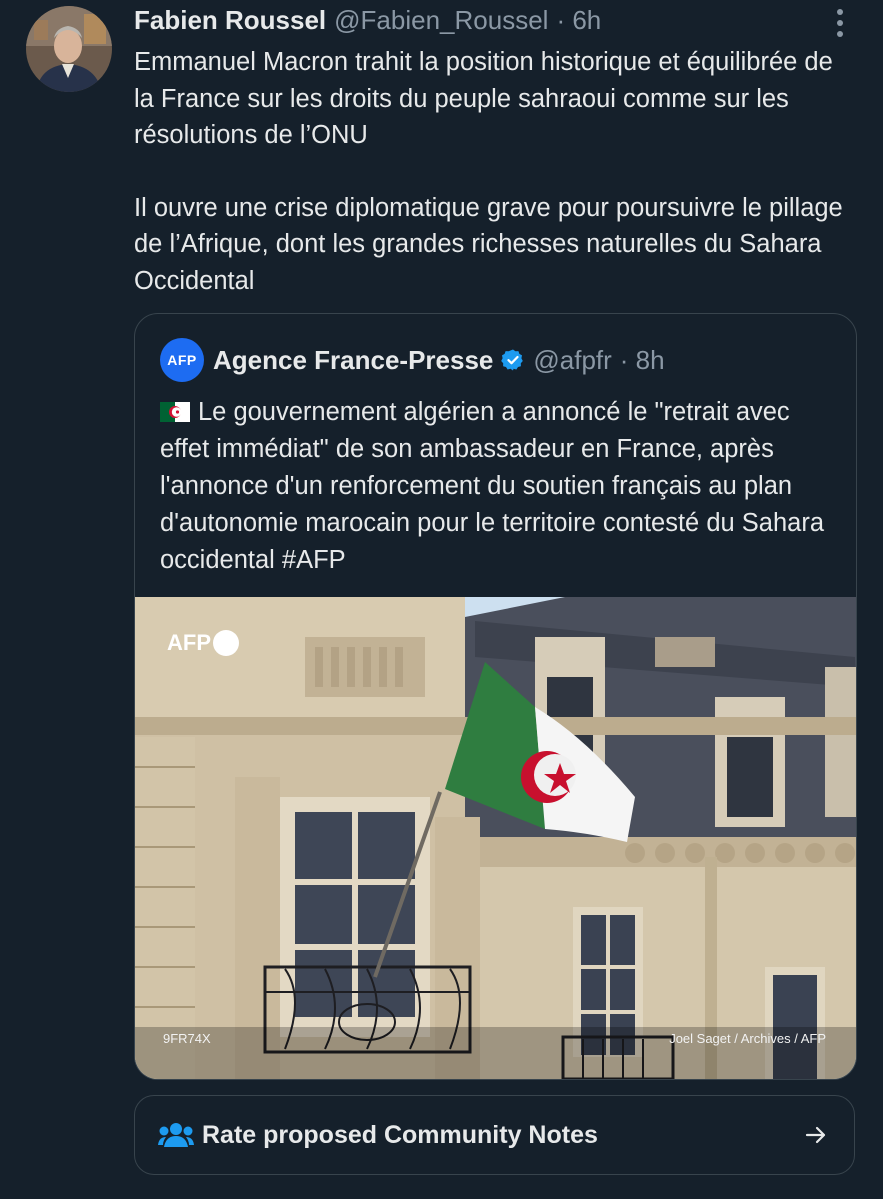 The image size is (883, 1199). What do you see at coordinates (400, 1134) in the screenshot?
I see `community-notes-label: Rate proposed Community Notes` at bounding box center [400, 1134].